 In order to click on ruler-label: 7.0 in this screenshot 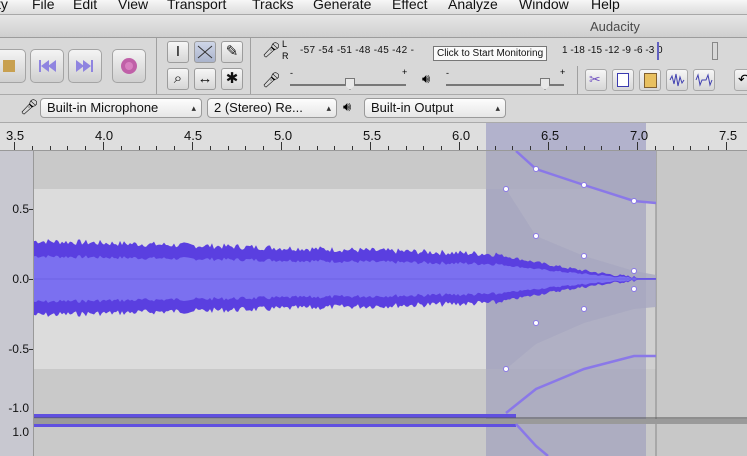, I will do `click(639, 135)`.